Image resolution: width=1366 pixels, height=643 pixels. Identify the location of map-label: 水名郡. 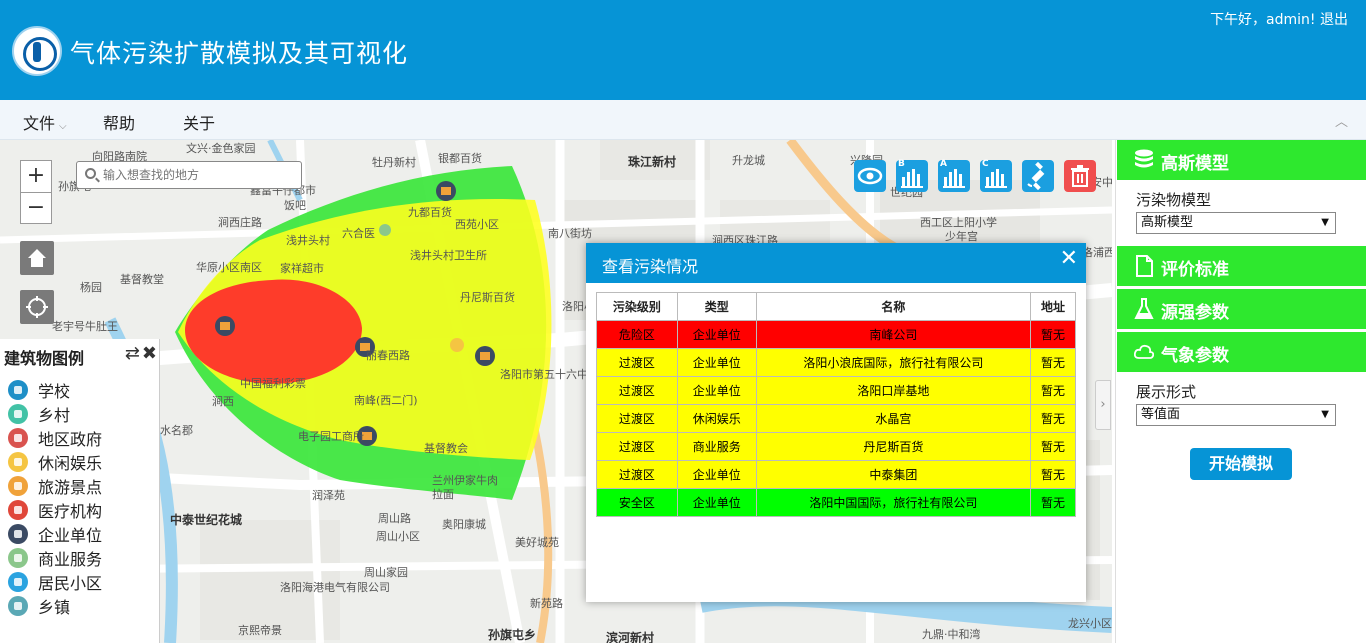
(176, 430).